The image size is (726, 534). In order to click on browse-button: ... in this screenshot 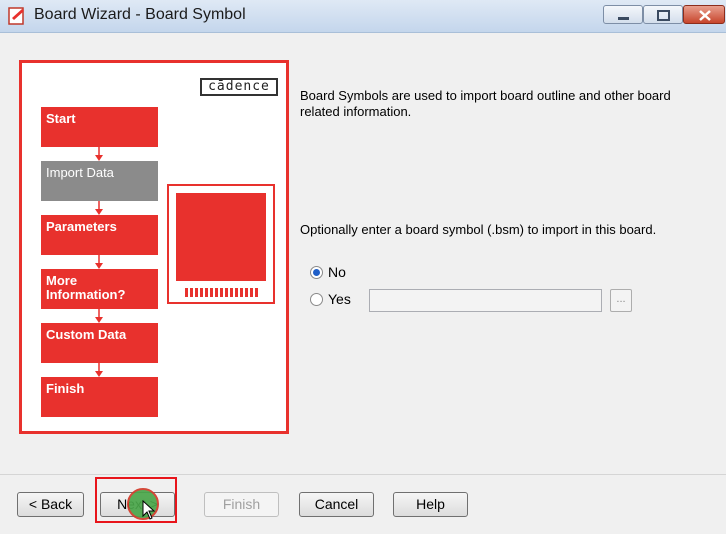, I will do `click(621, 300)`.